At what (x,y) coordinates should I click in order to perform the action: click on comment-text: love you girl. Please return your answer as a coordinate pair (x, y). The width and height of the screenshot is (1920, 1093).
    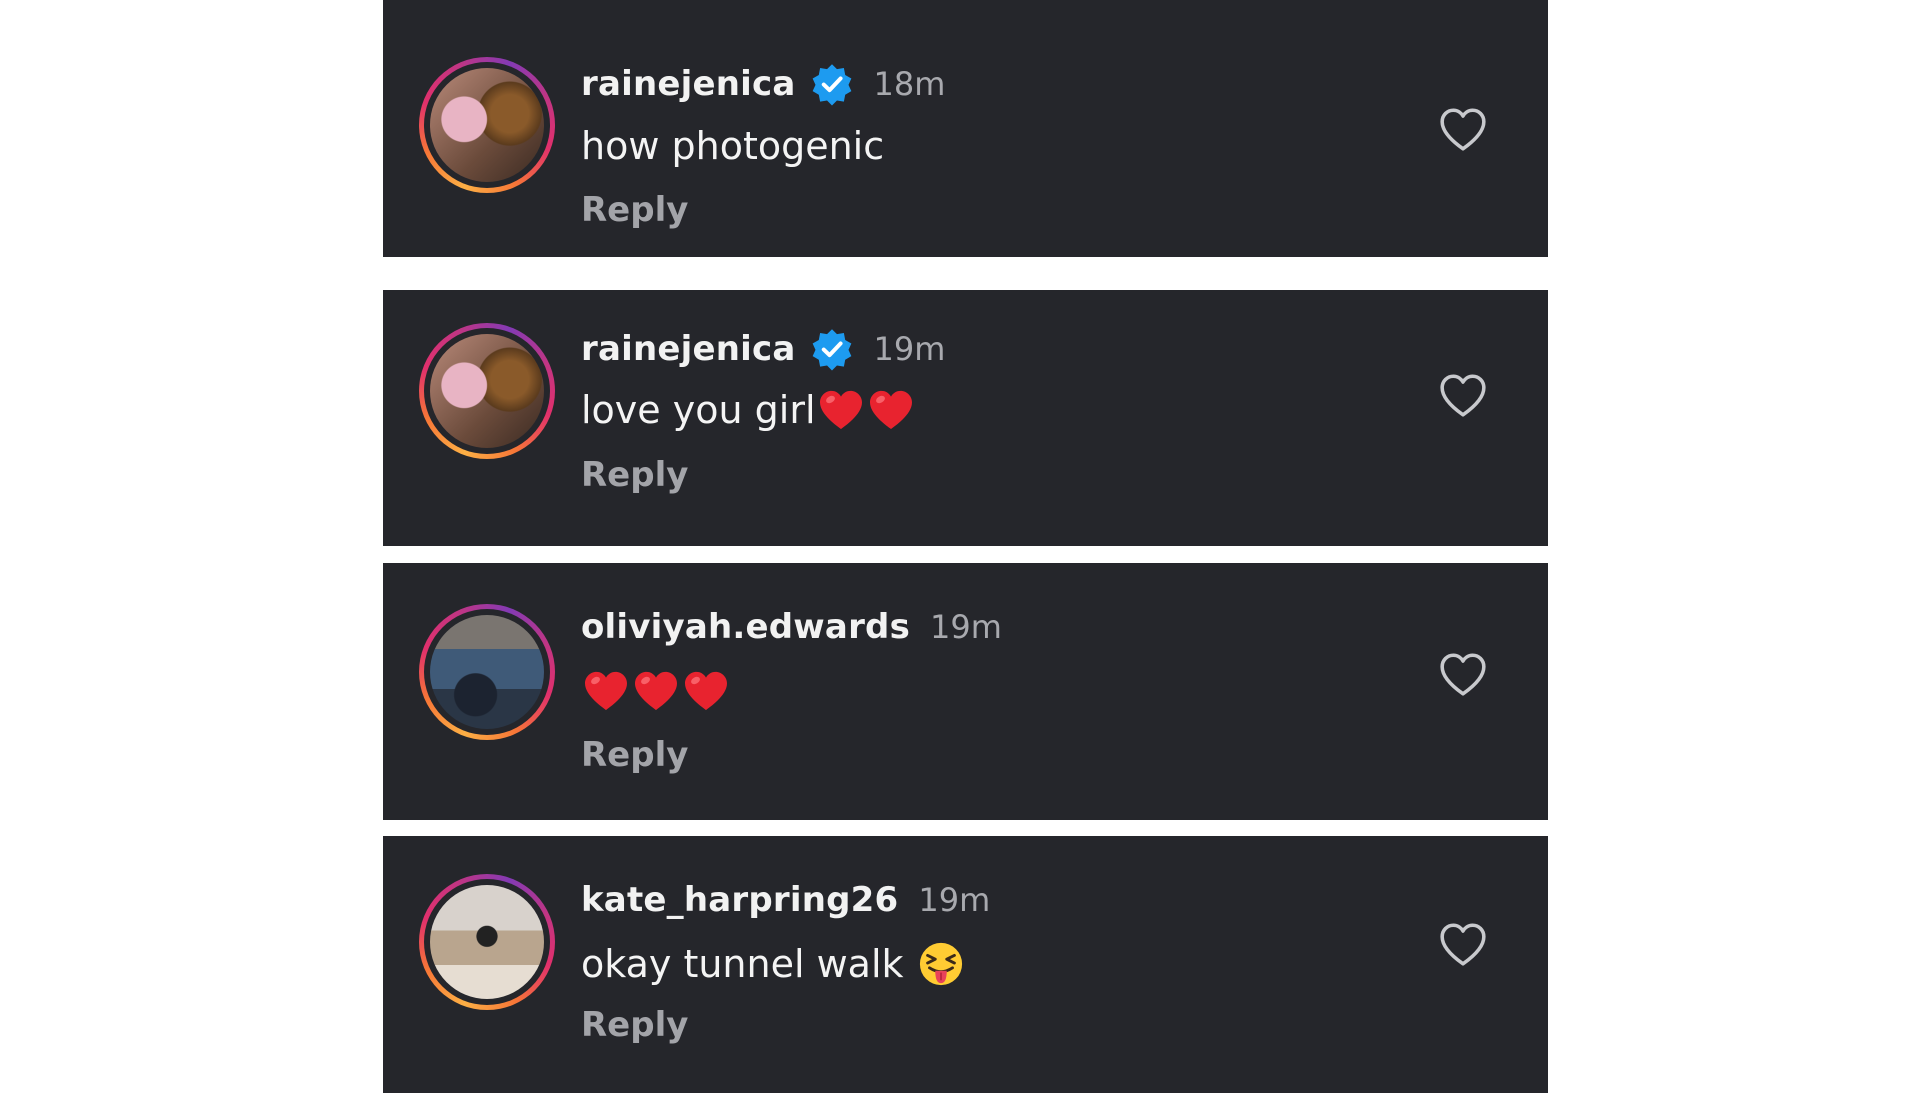
    Looking at the image, I should click on (747, 410).